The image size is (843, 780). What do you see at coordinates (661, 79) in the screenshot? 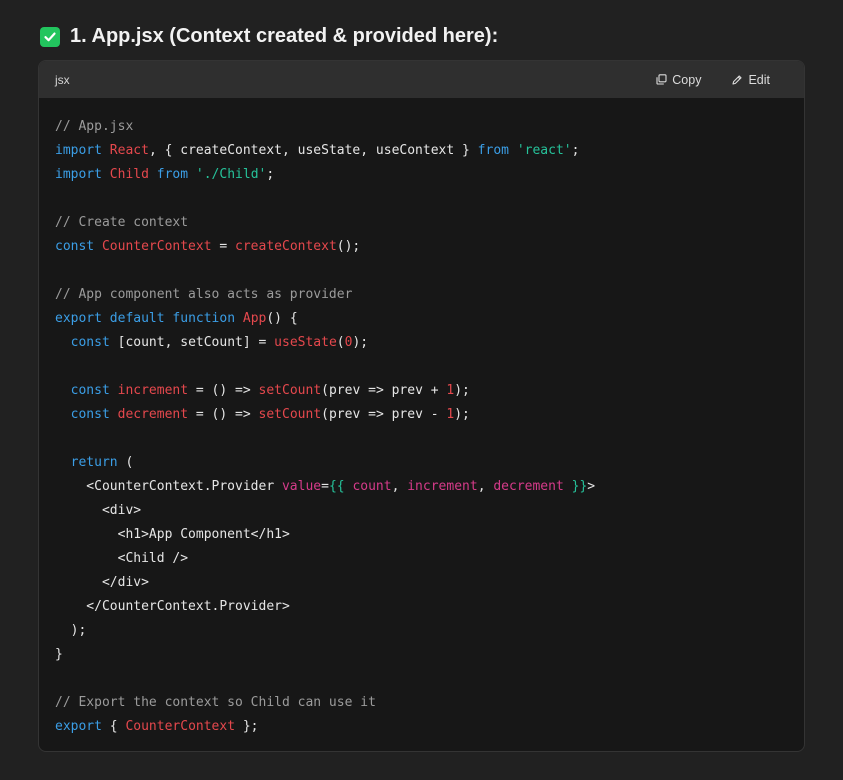
I see `copy-icon` at bounding box center [661, 79].